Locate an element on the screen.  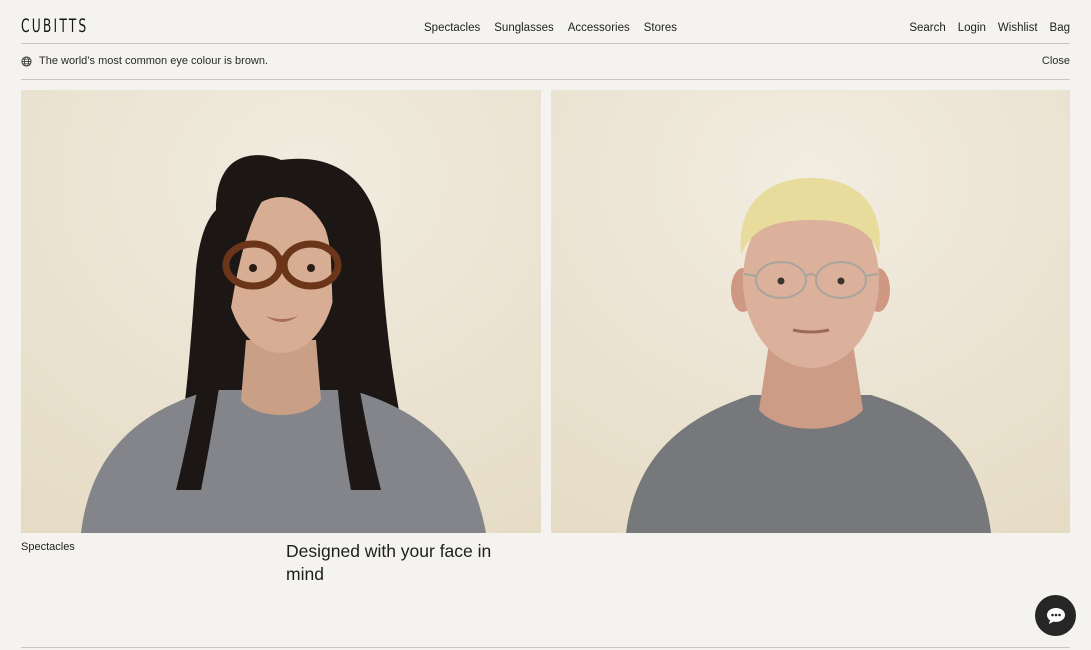
category-label: Spectacles is located at coordinates (48, 547).